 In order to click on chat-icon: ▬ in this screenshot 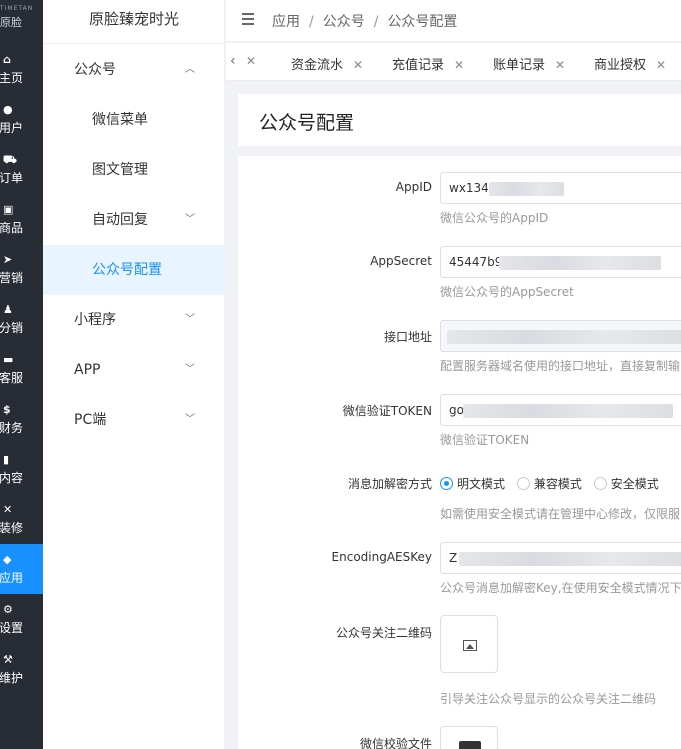, I will do `click(8, 359)`.